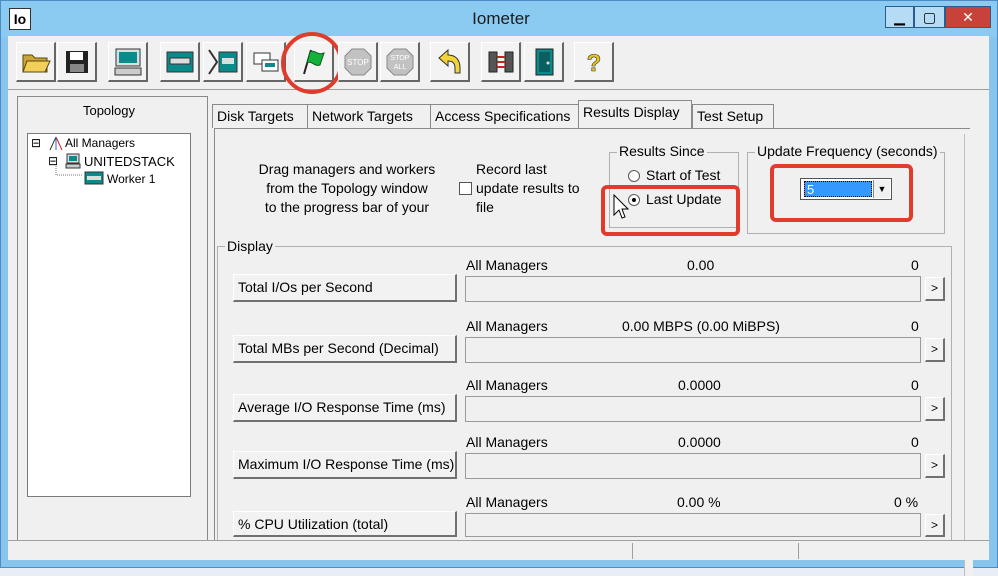 Image resolution: width=998 pixels, height=576 pixels. I want to click on folder-open-icon, so click(36, 63).